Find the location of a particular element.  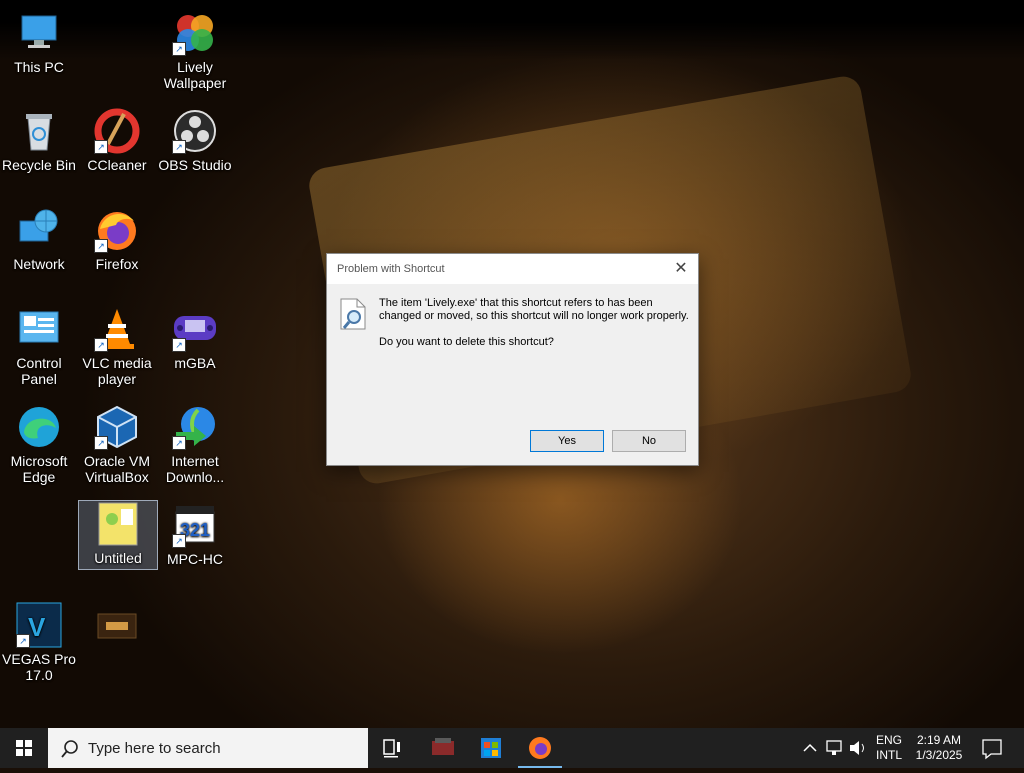

keyboard-layout: INTL is located at coordinates (888, 755).